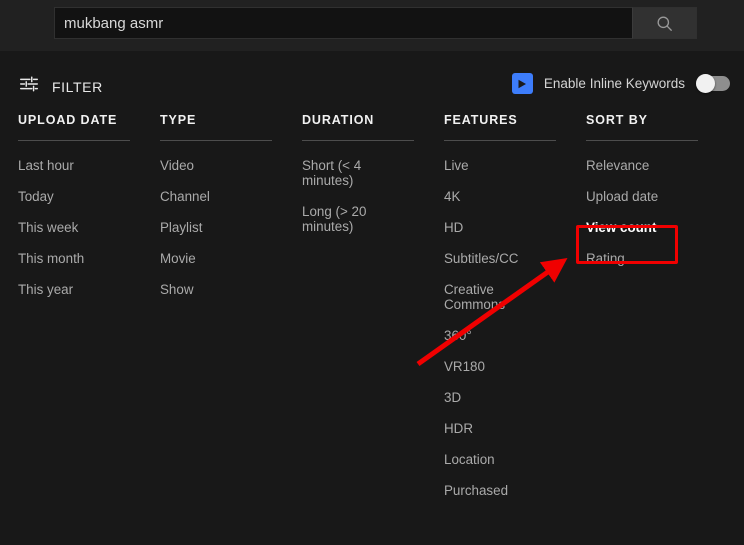  I want to click on filter-label: FILTER, so click(77, 86).